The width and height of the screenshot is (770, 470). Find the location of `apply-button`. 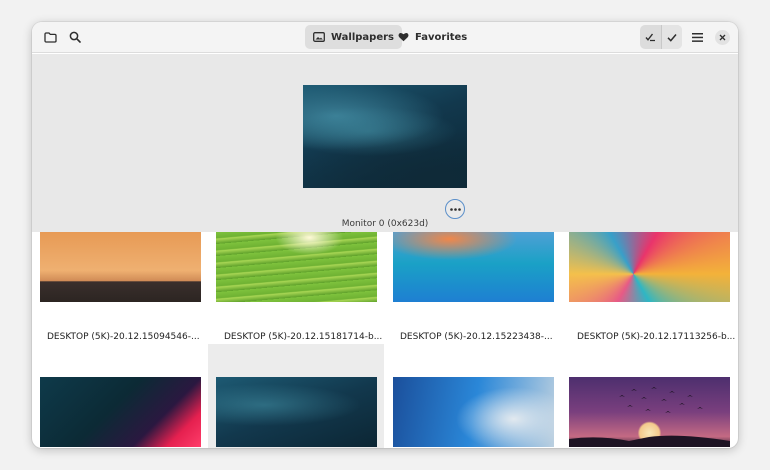

apply-button is located at coordinates (671, 37).